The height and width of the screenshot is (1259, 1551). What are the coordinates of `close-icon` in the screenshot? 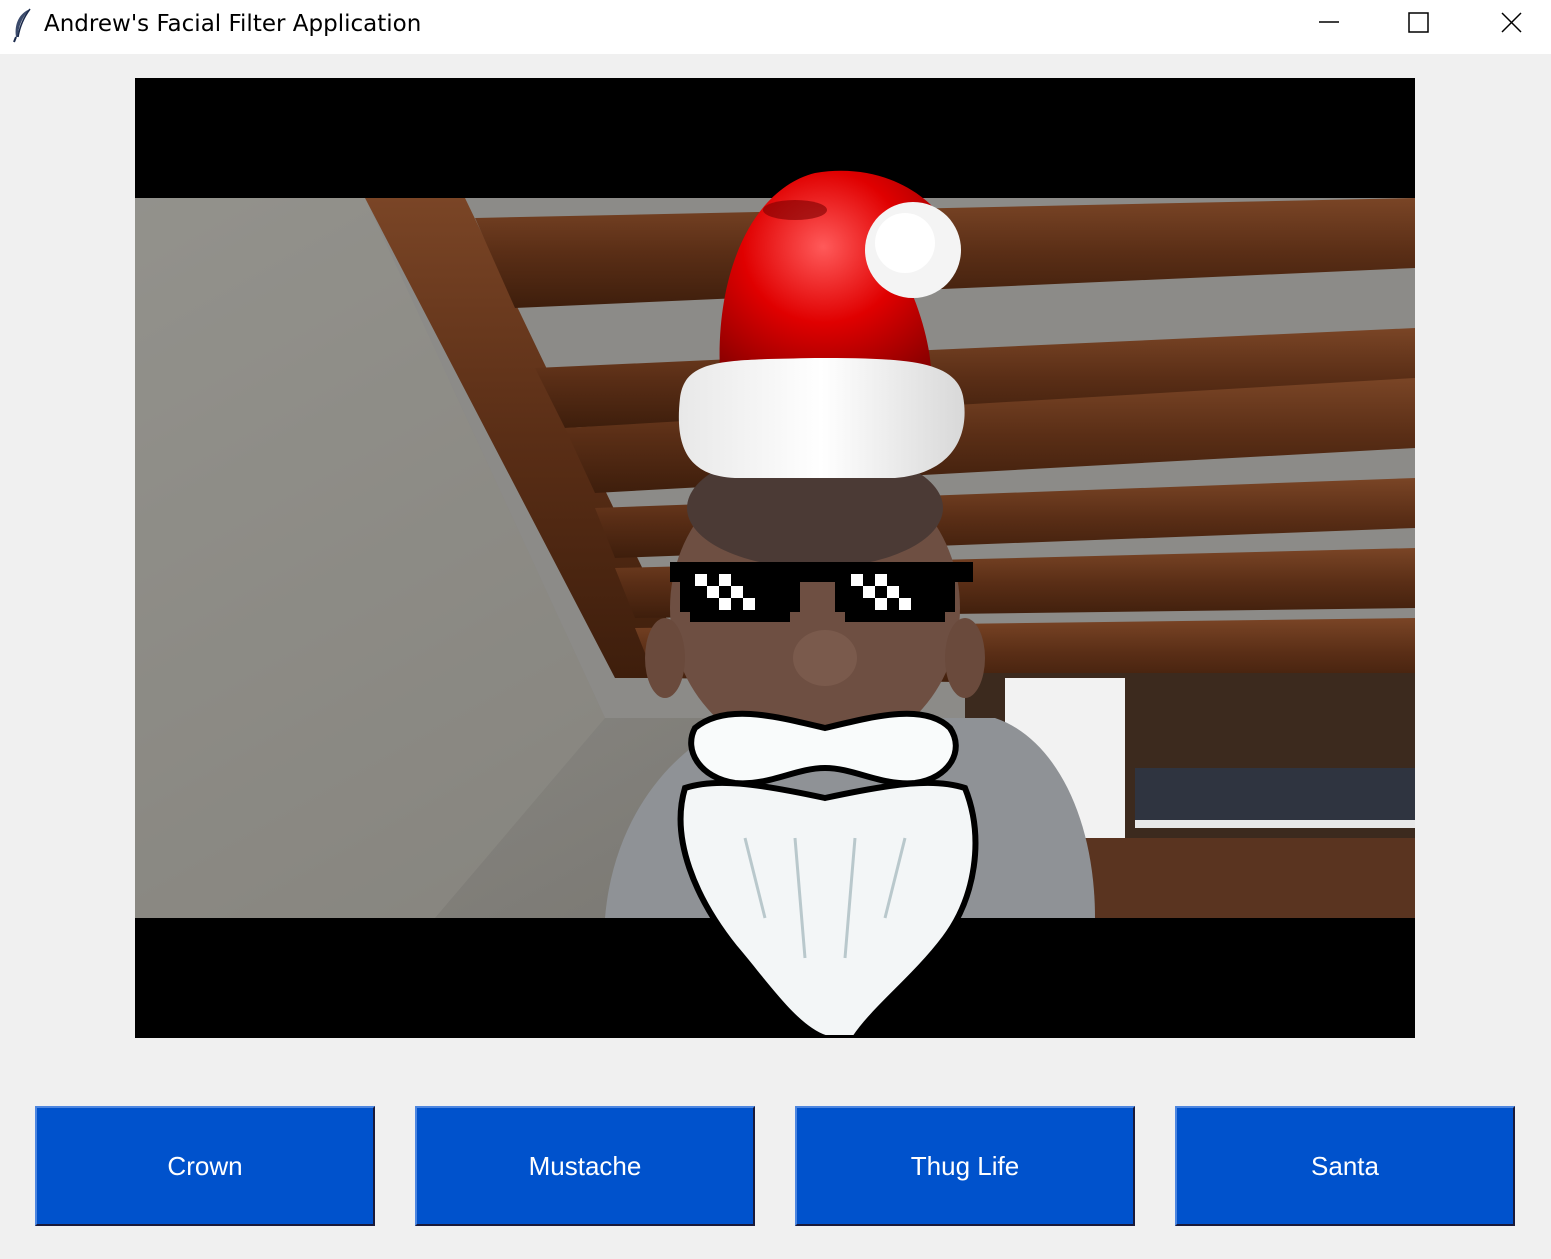 It's located at (1511, 22).